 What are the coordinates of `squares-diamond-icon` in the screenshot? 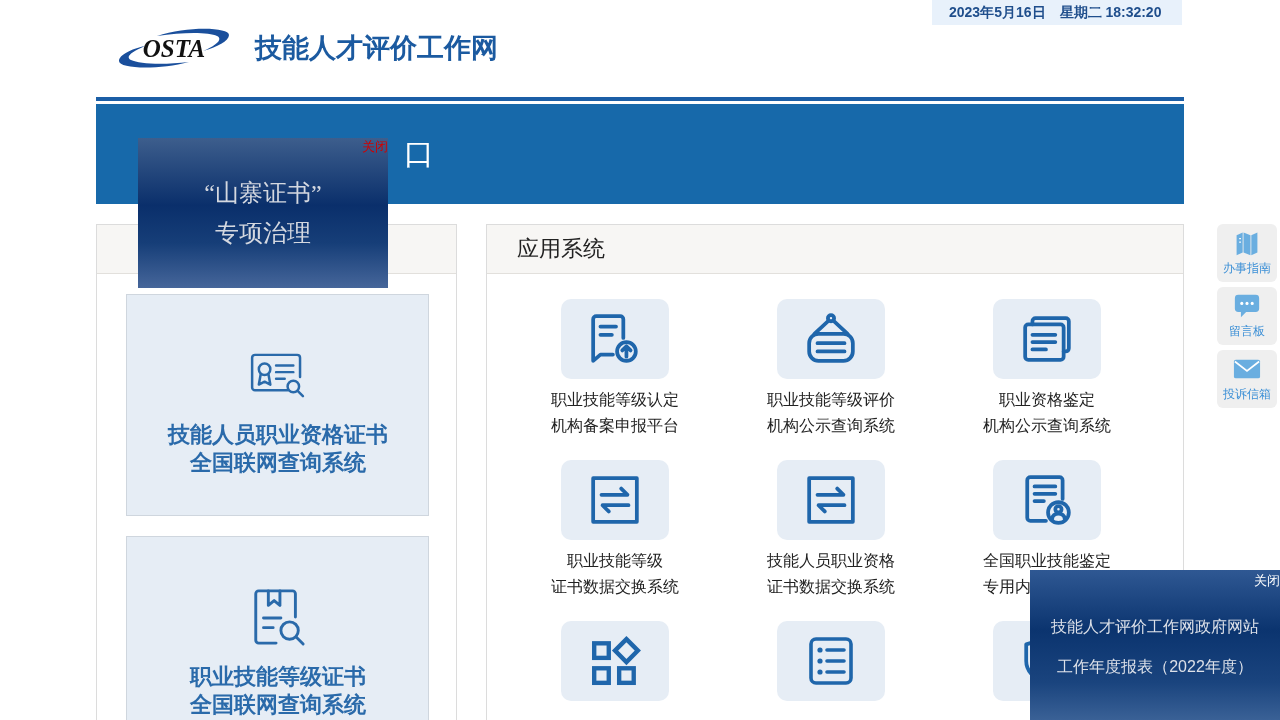 It's located at (615, 661).